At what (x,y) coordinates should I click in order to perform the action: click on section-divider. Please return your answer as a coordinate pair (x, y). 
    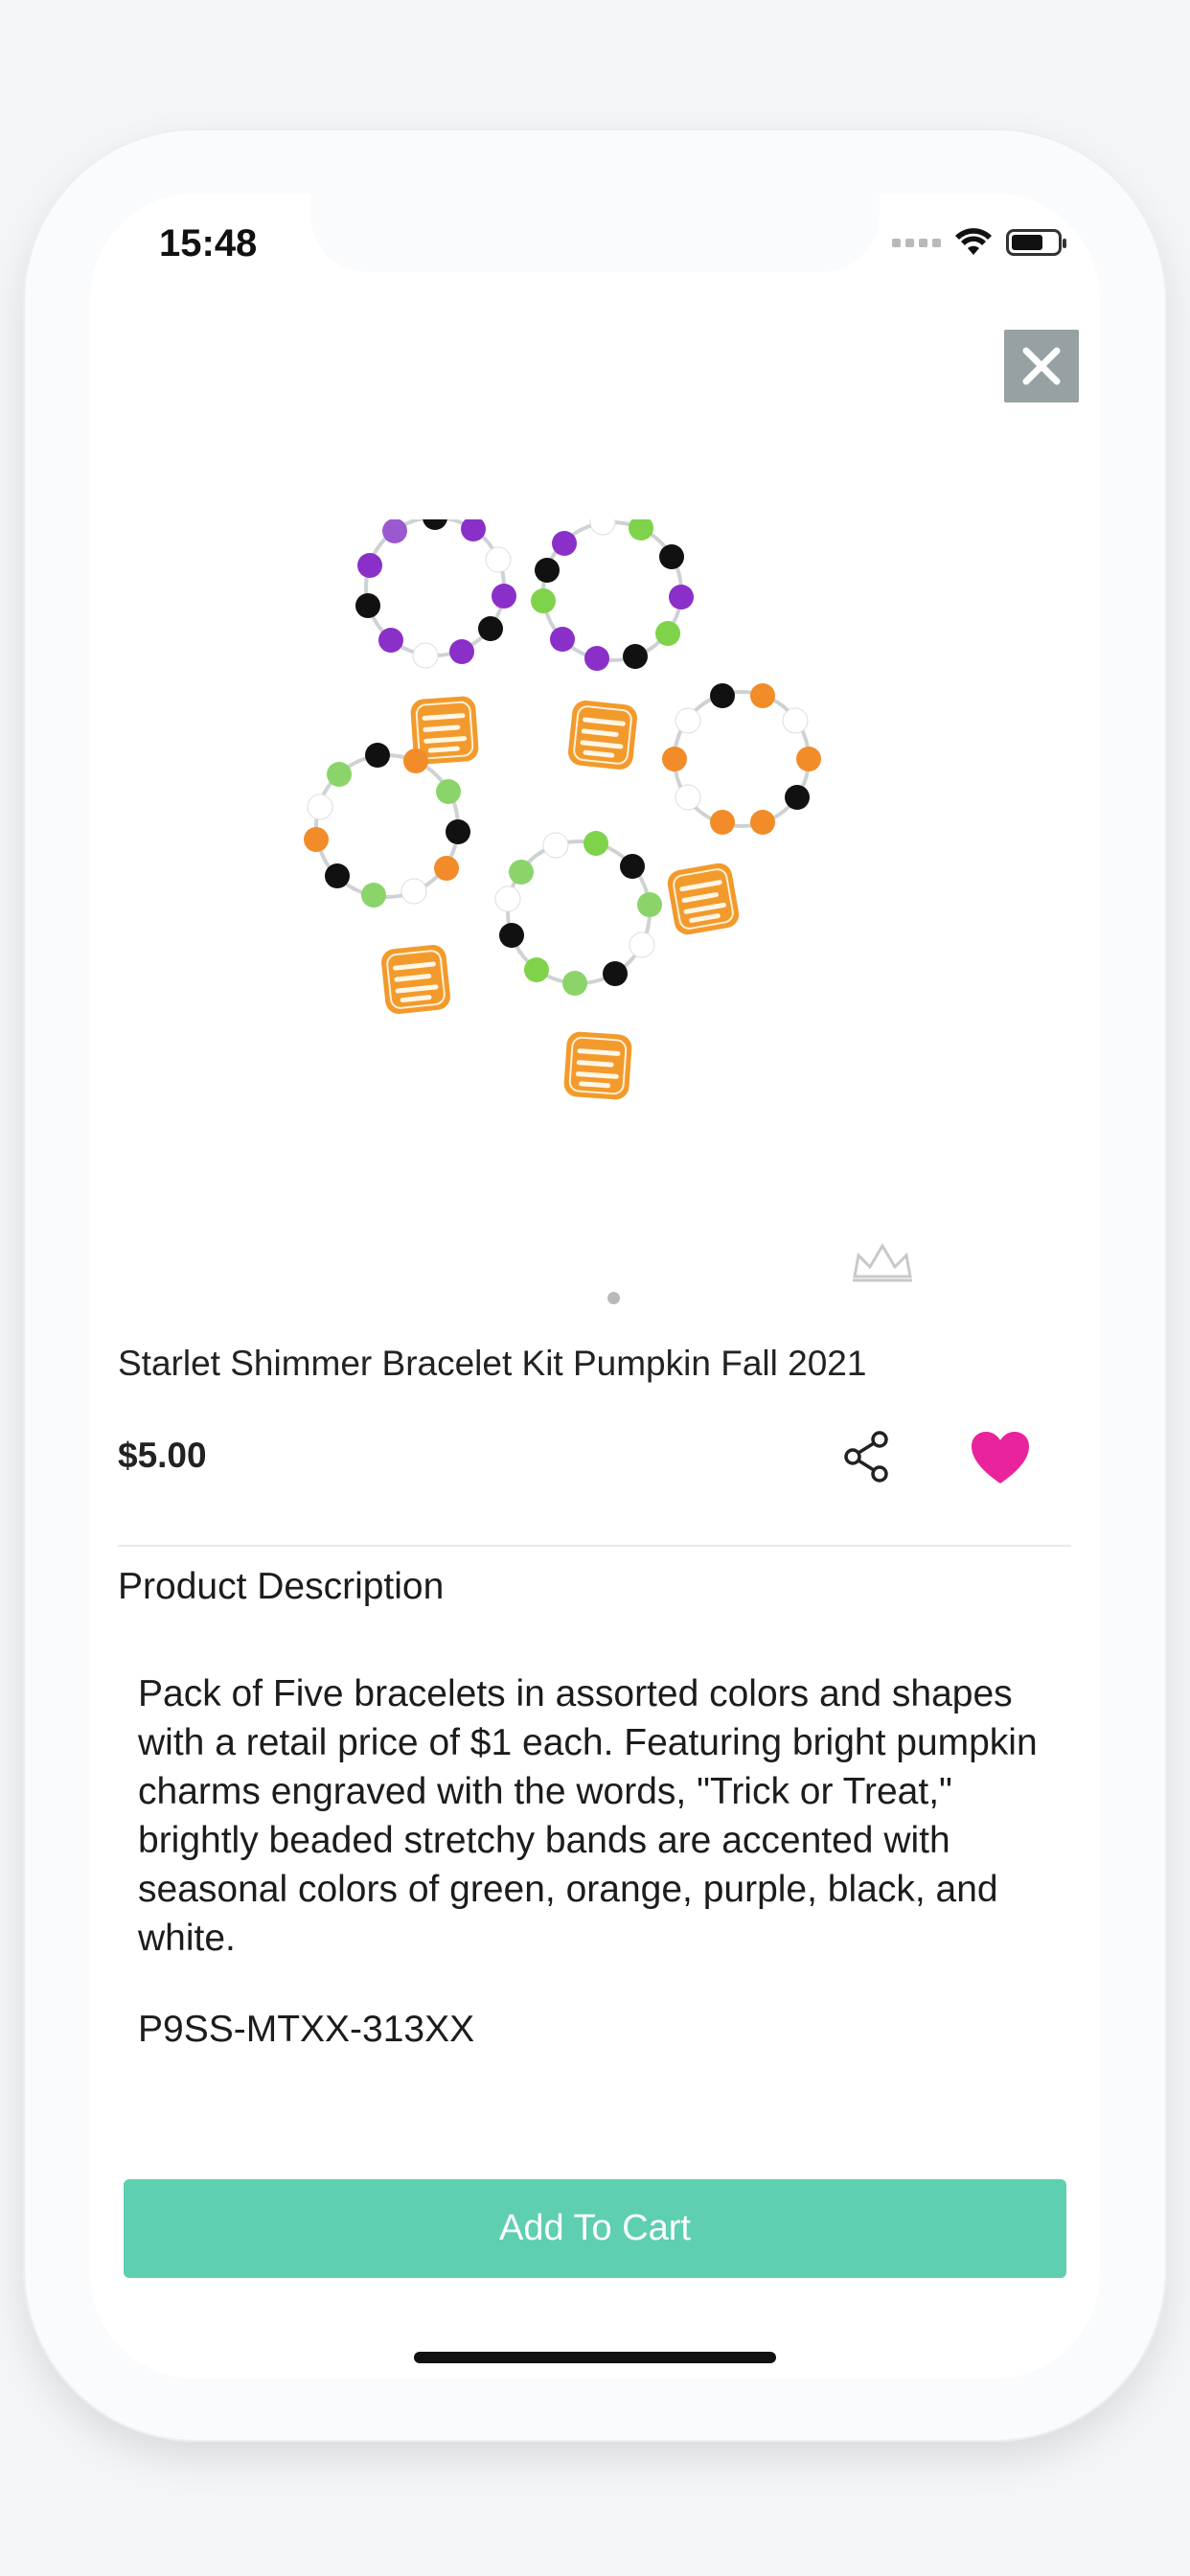
    Looking at the image, I should click on (594, 1546).